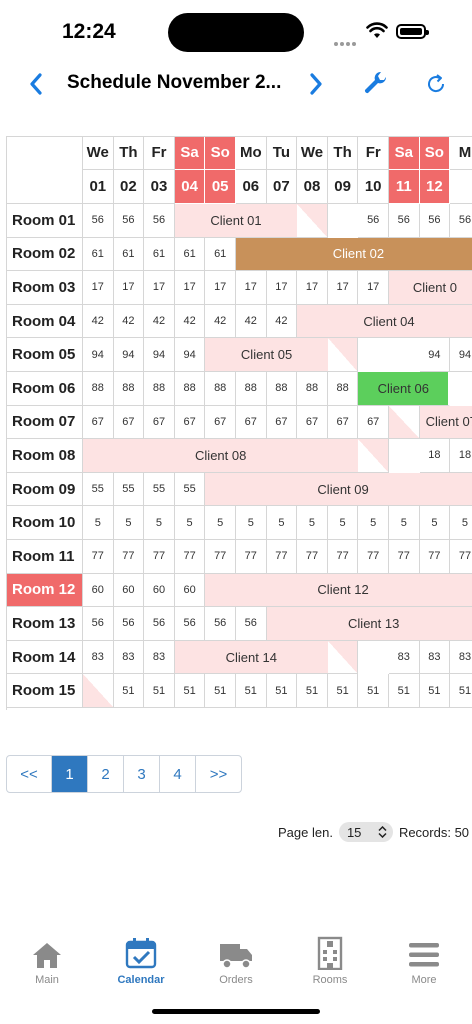 The height and width of the screenshot is (1024, 472). Describe the element at coordinates (44, 691) in the screenshot. I see `room-label: Room 15` at that location.